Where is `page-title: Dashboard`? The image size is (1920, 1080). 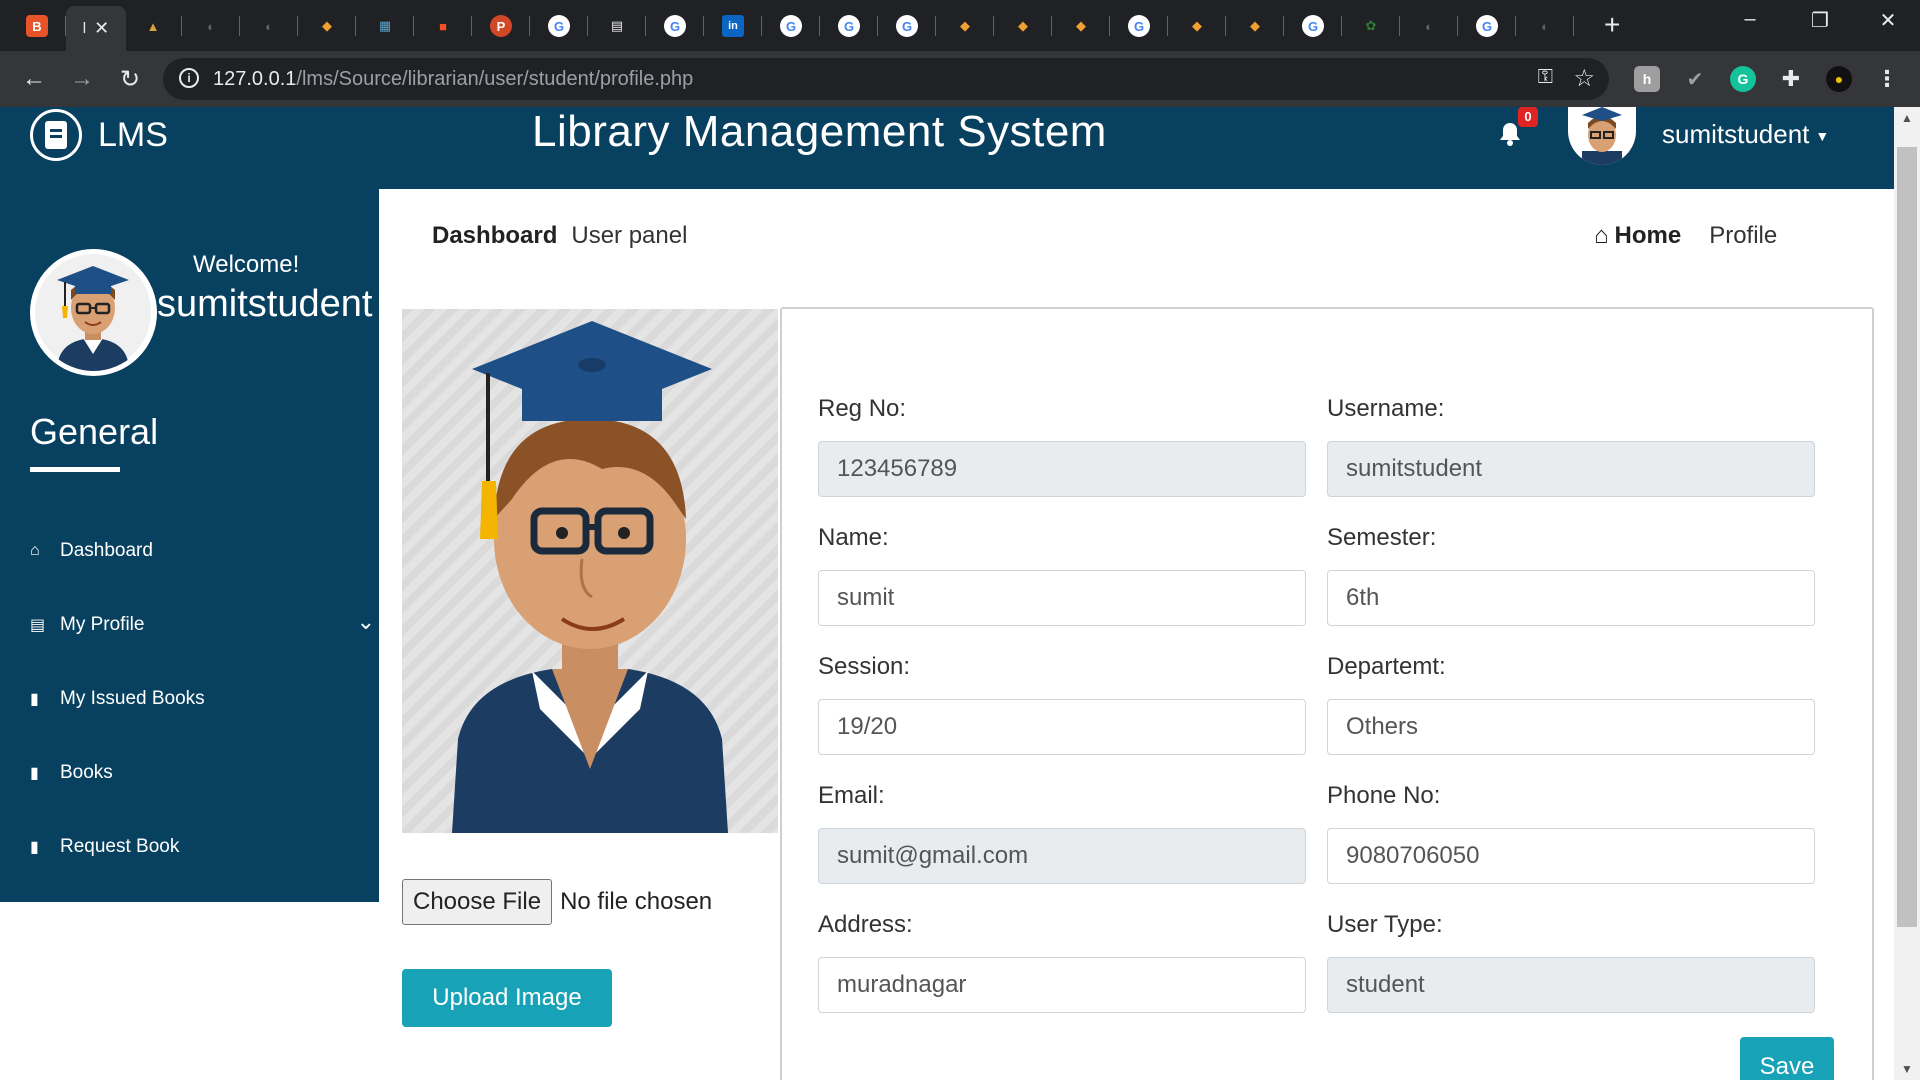
page-title: Dashboard is located at coordinates (495, 235).